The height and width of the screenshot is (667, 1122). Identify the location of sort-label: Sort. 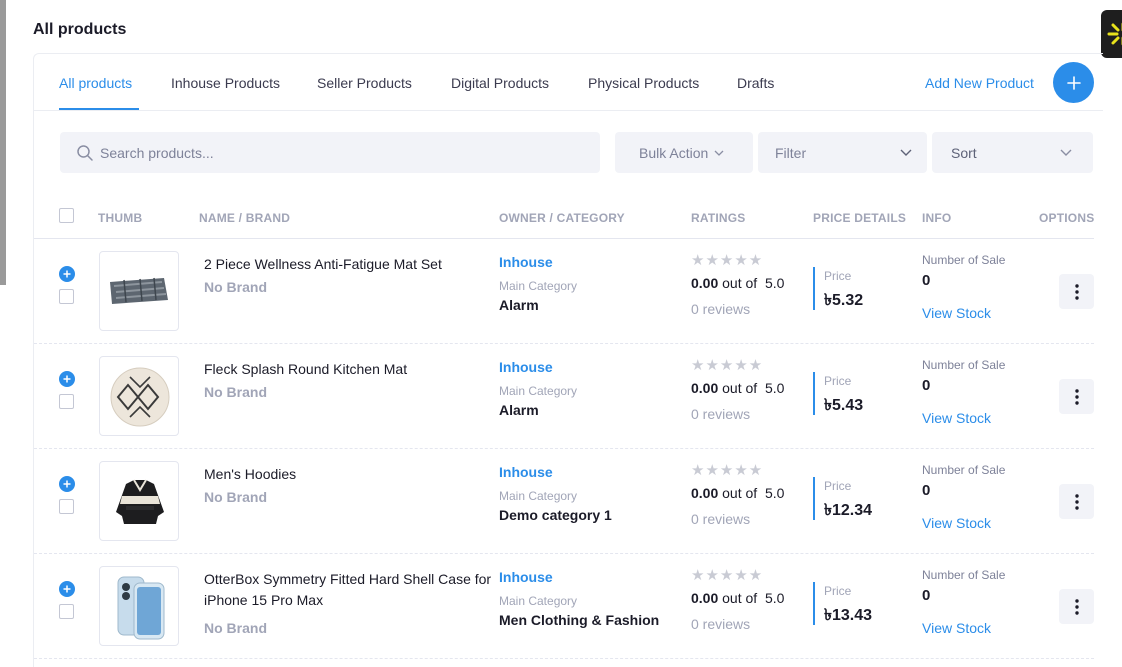
(964, 152).